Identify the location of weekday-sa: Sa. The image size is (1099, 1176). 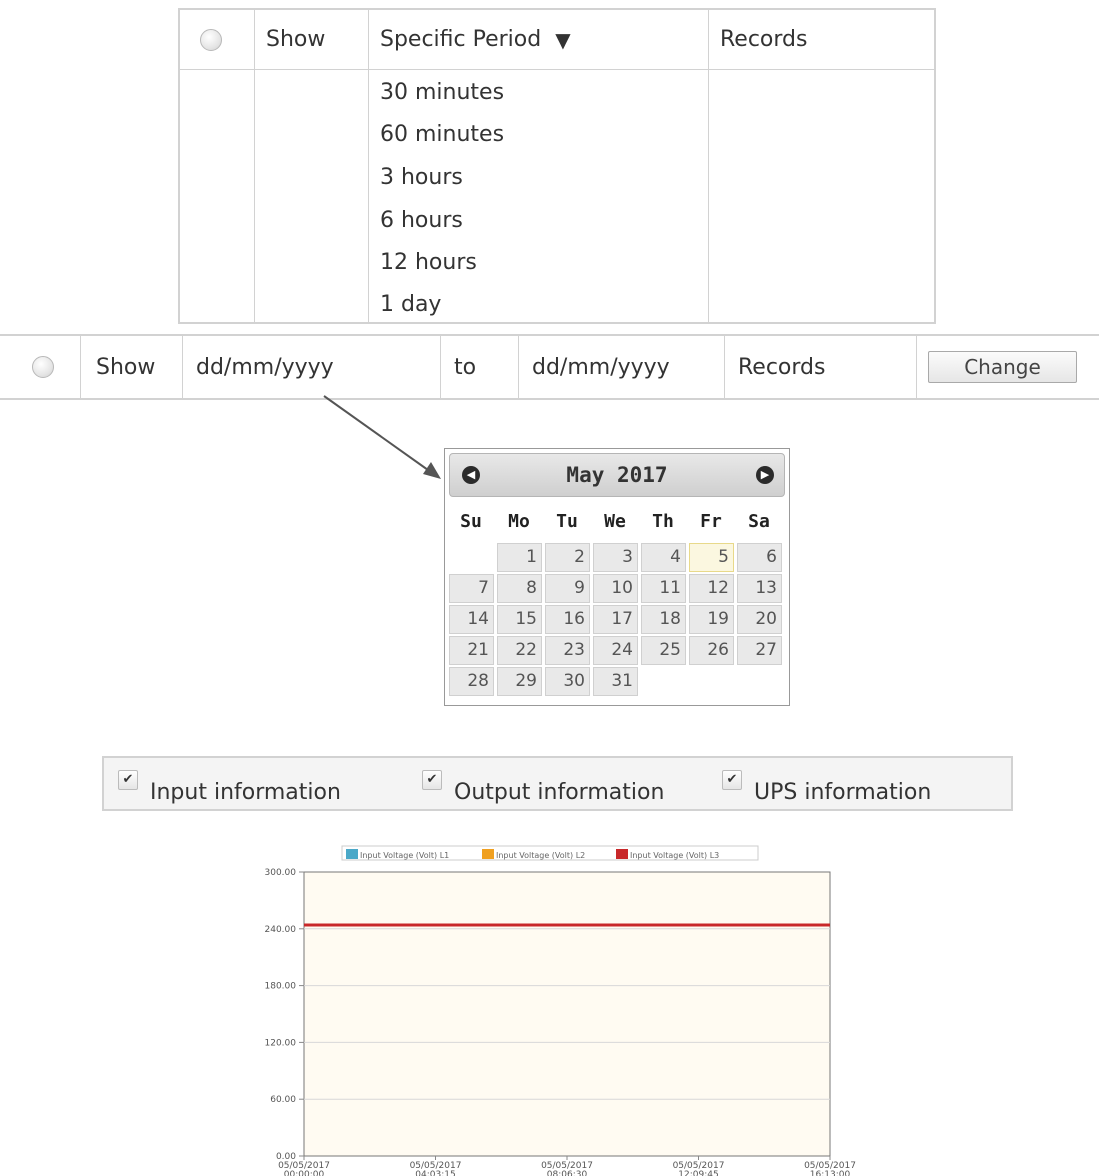
(759, 521).